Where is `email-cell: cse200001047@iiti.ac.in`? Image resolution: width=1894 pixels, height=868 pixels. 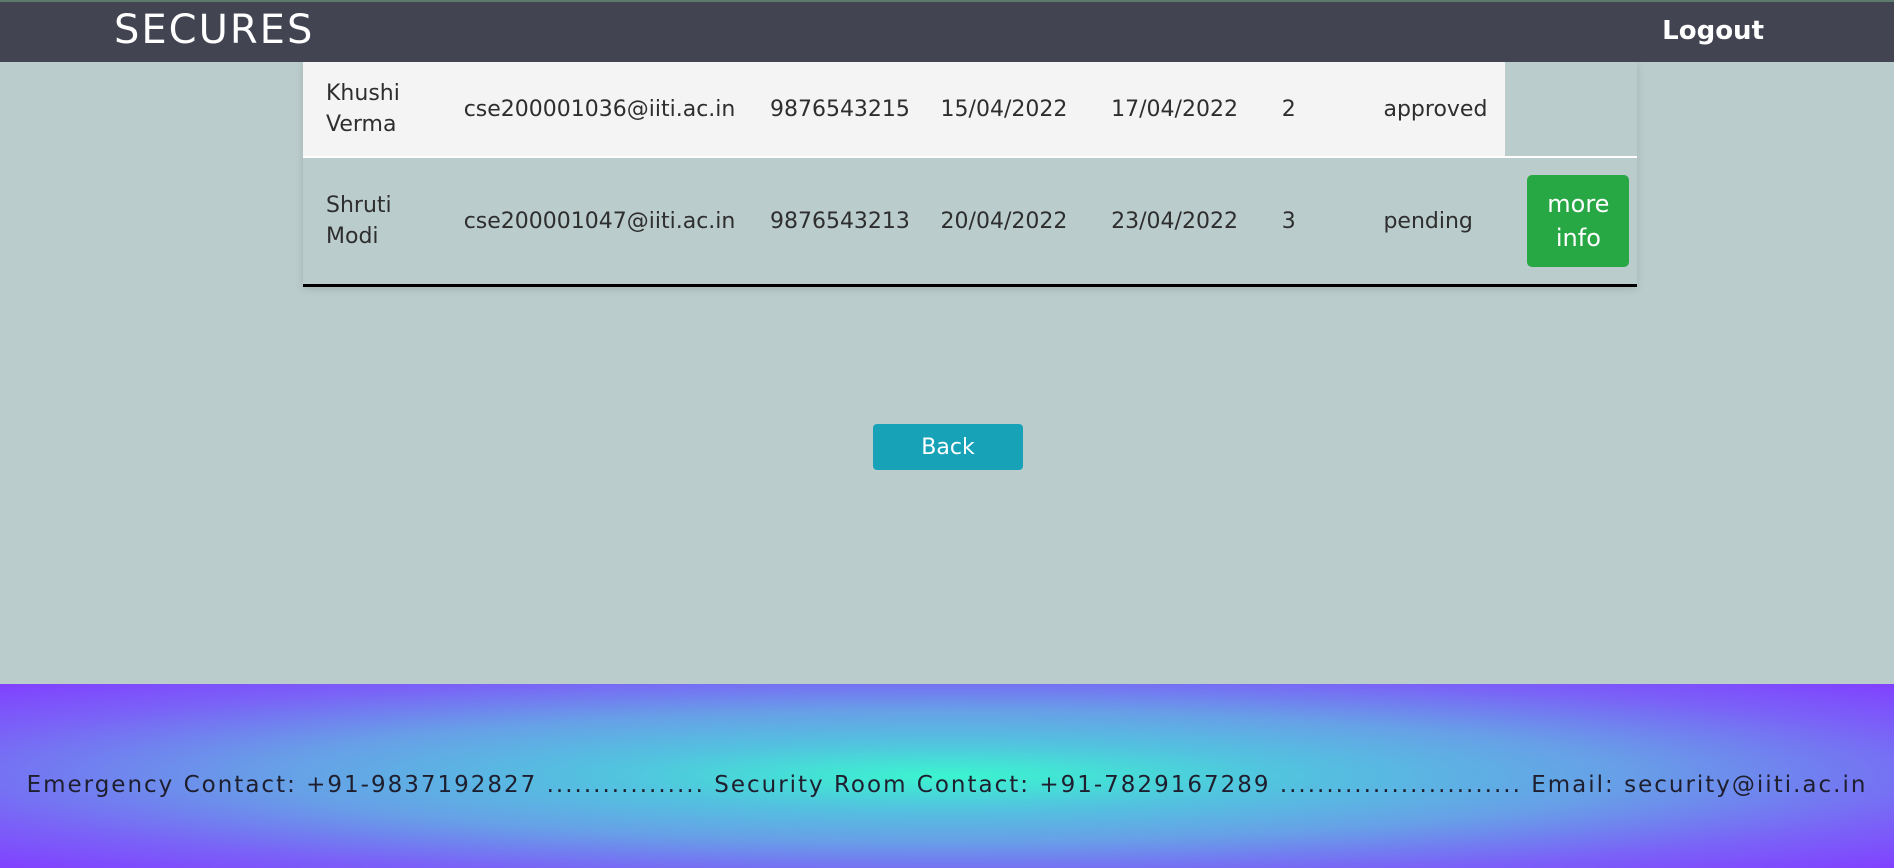 email-cell: cse200001047@iiti.ac.in is located at coordinates (593, 221).